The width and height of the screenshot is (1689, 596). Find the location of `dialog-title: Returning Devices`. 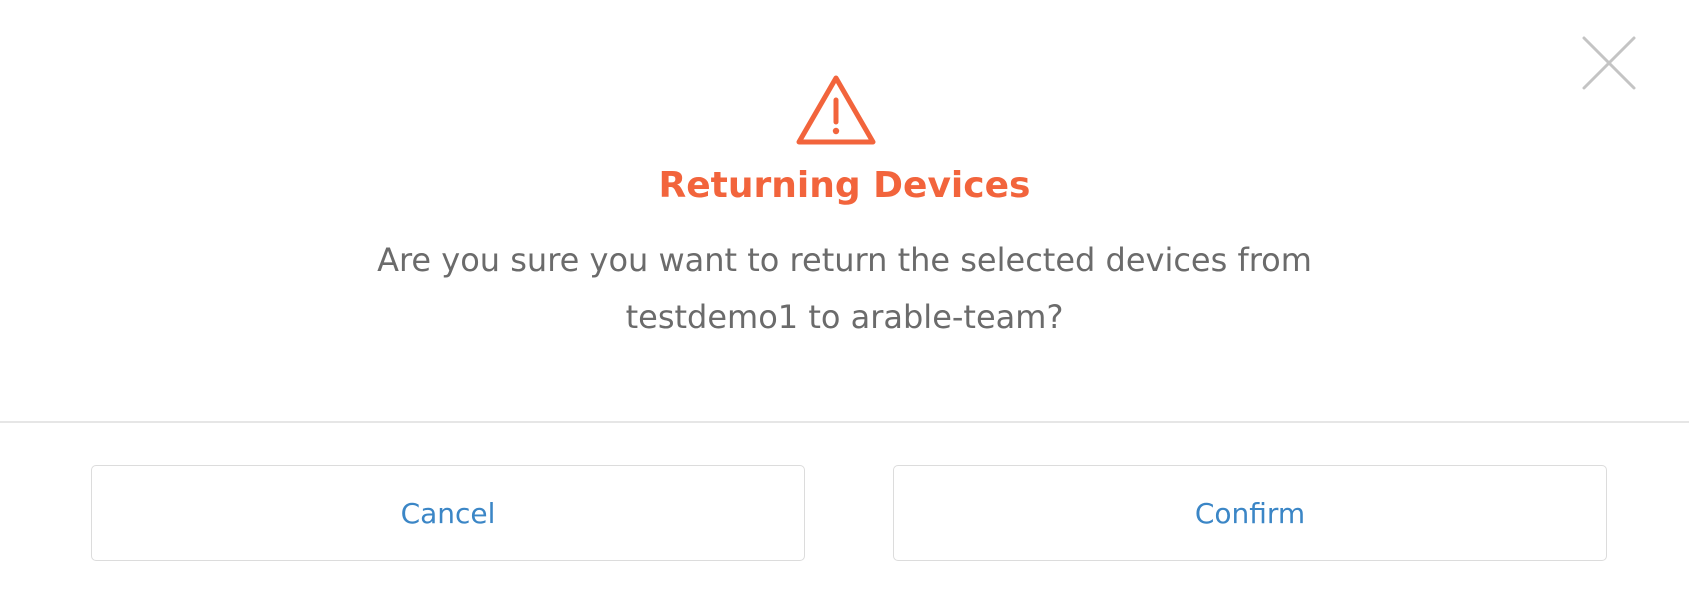

dialog-title: Returning Devices is located at coordinates (844, 185).